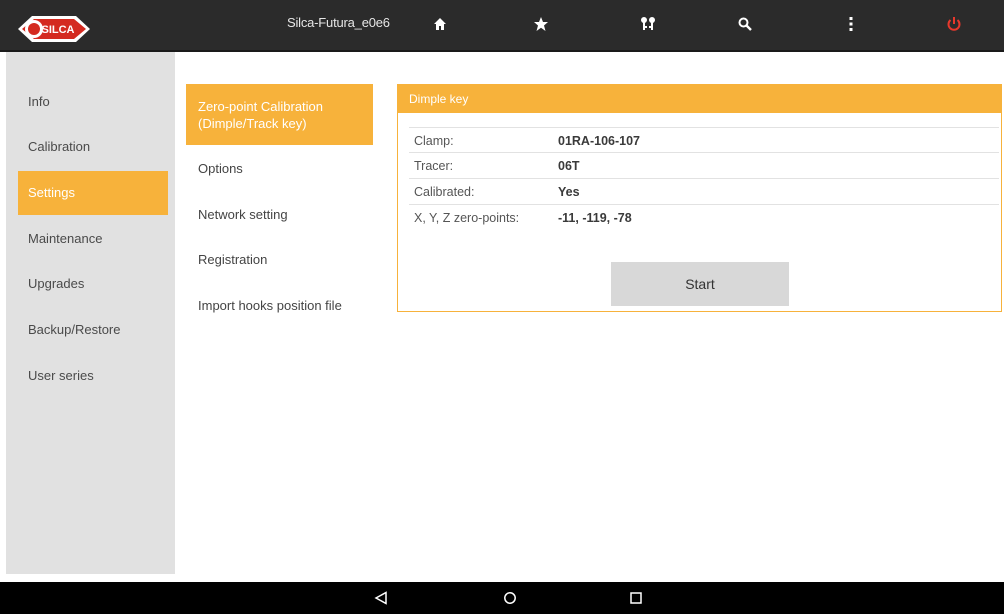 This screenshot has width=1004, height=614. What do you see at coordinates (954, 24) in the screenshot?
I see `power-icon` at bounding box center [954, 24].